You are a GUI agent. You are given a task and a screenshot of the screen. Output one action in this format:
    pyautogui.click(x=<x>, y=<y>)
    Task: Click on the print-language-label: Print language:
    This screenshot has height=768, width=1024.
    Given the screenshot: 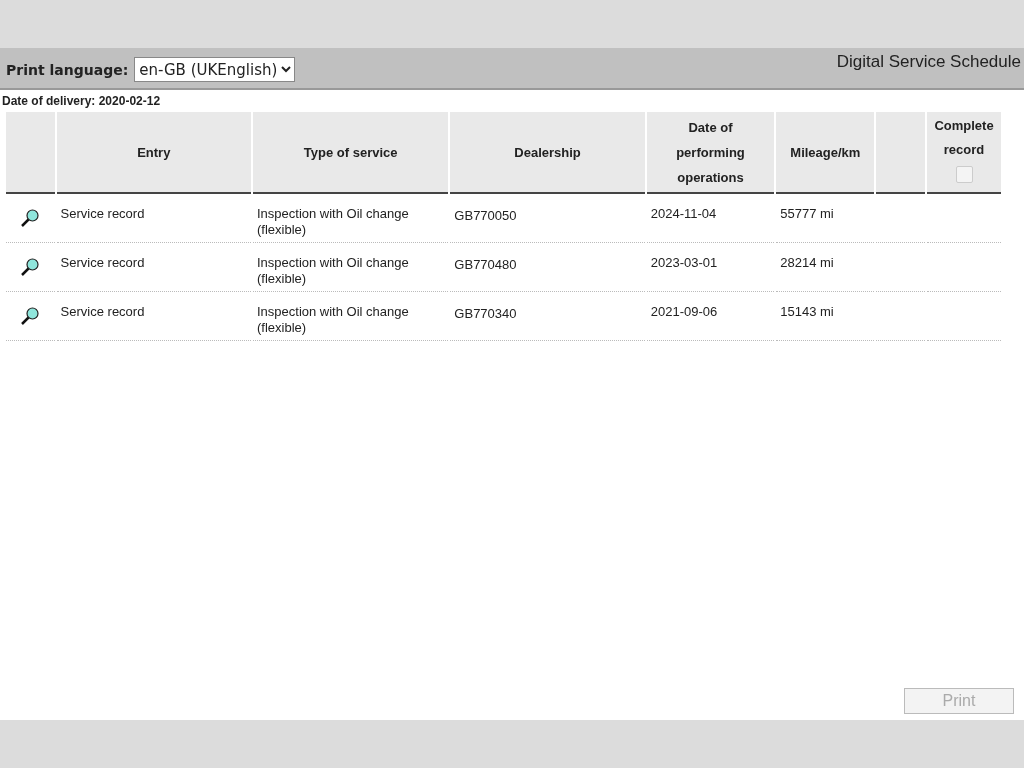 What is the action you would take?
    pyautogui.click(x=67, y=69)
    